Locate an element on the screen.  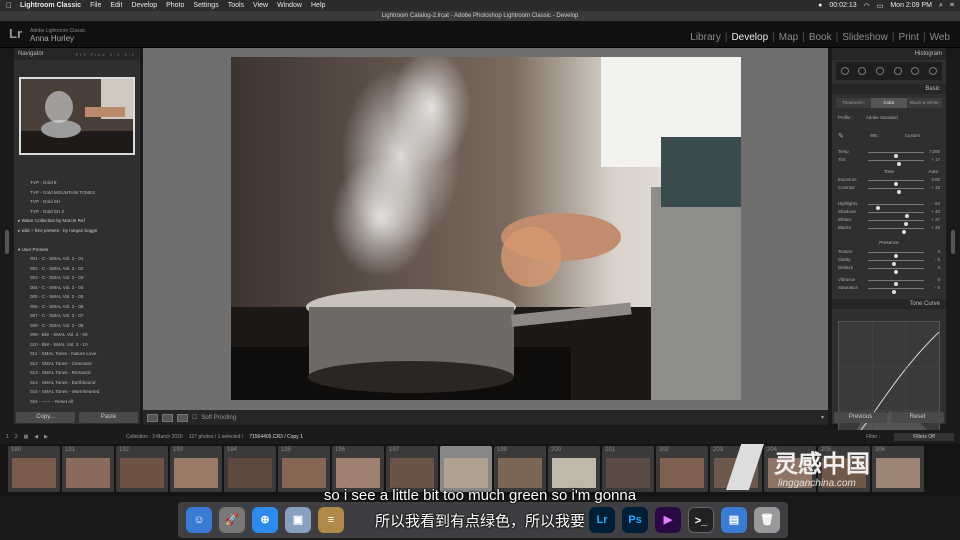
slider-value: - 5 is located at coordinates (937, 287).